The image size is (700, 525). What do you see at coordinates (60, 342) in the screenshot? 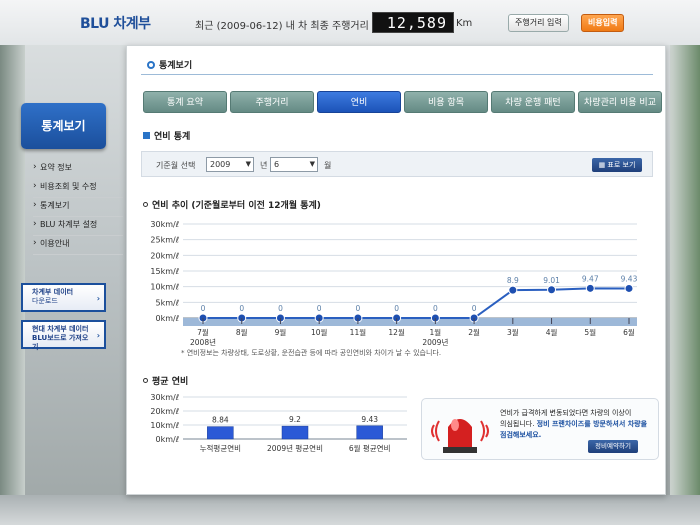
I see `import-data-line2: BLU보드로 가져오기` at bounding box center [60, 342].